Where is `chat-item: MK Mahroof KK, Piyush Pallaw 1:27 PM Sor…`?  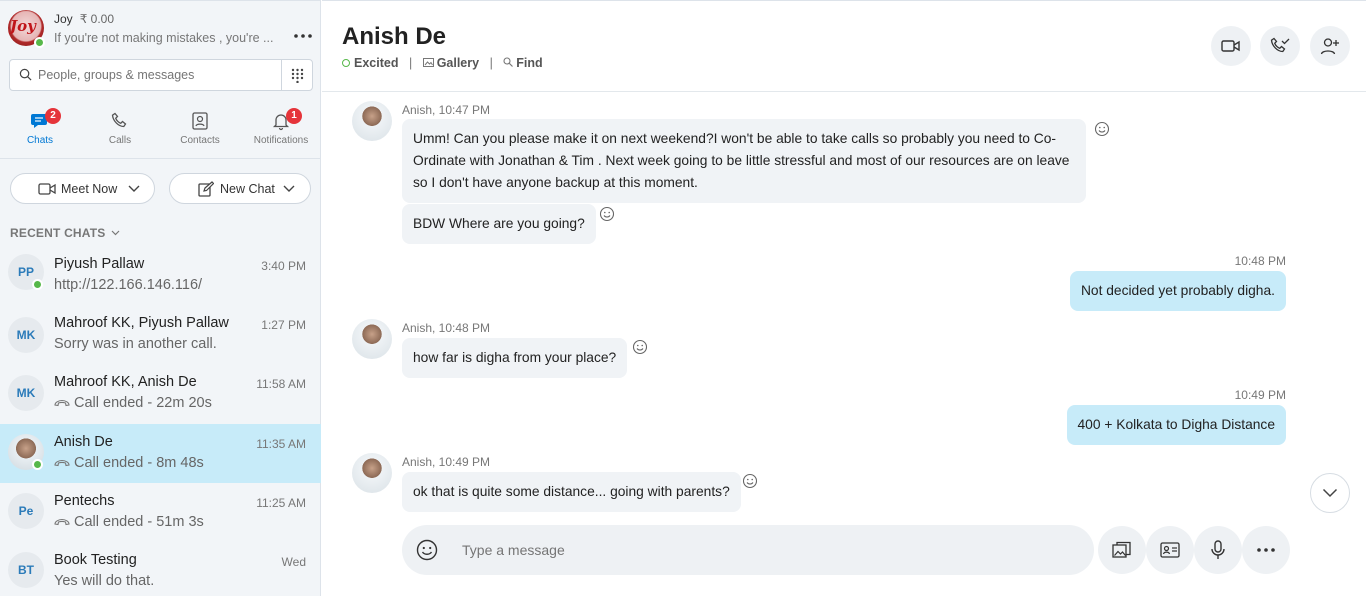
chat-item: MK Mahroof KK, Piyush Pallaw 1:27 PM Sor… is located at coordinates (160, 334).